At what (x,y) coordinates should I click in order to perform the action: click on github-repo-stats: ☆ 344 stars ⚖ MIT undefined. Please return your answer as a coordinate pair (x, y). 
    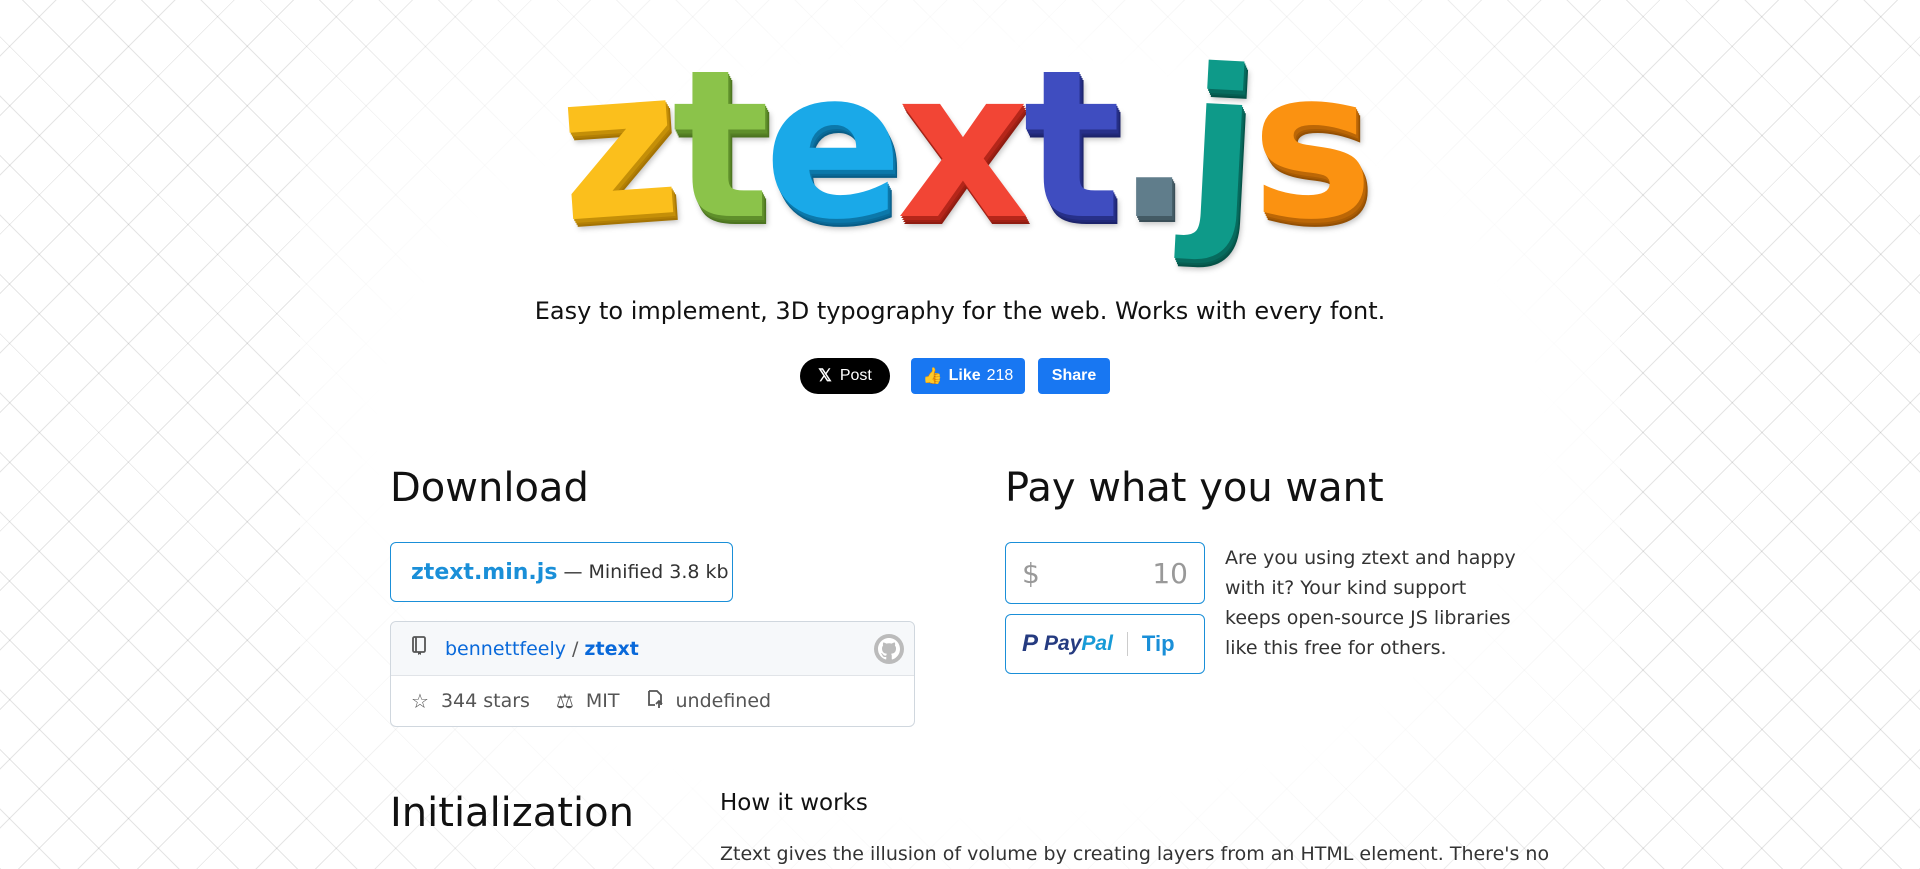
    Looking at the image, I should click on (652, 701).